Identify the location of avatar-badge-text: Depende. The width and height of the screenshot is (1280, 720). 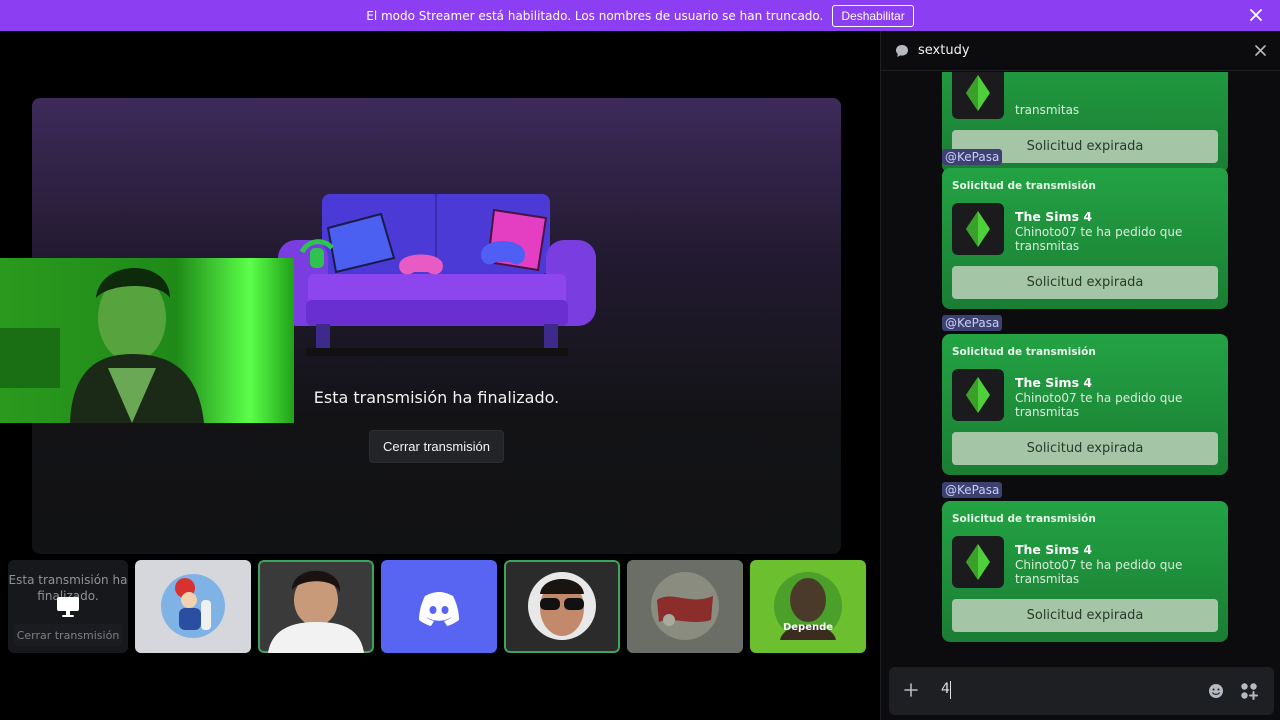
(808, 627).